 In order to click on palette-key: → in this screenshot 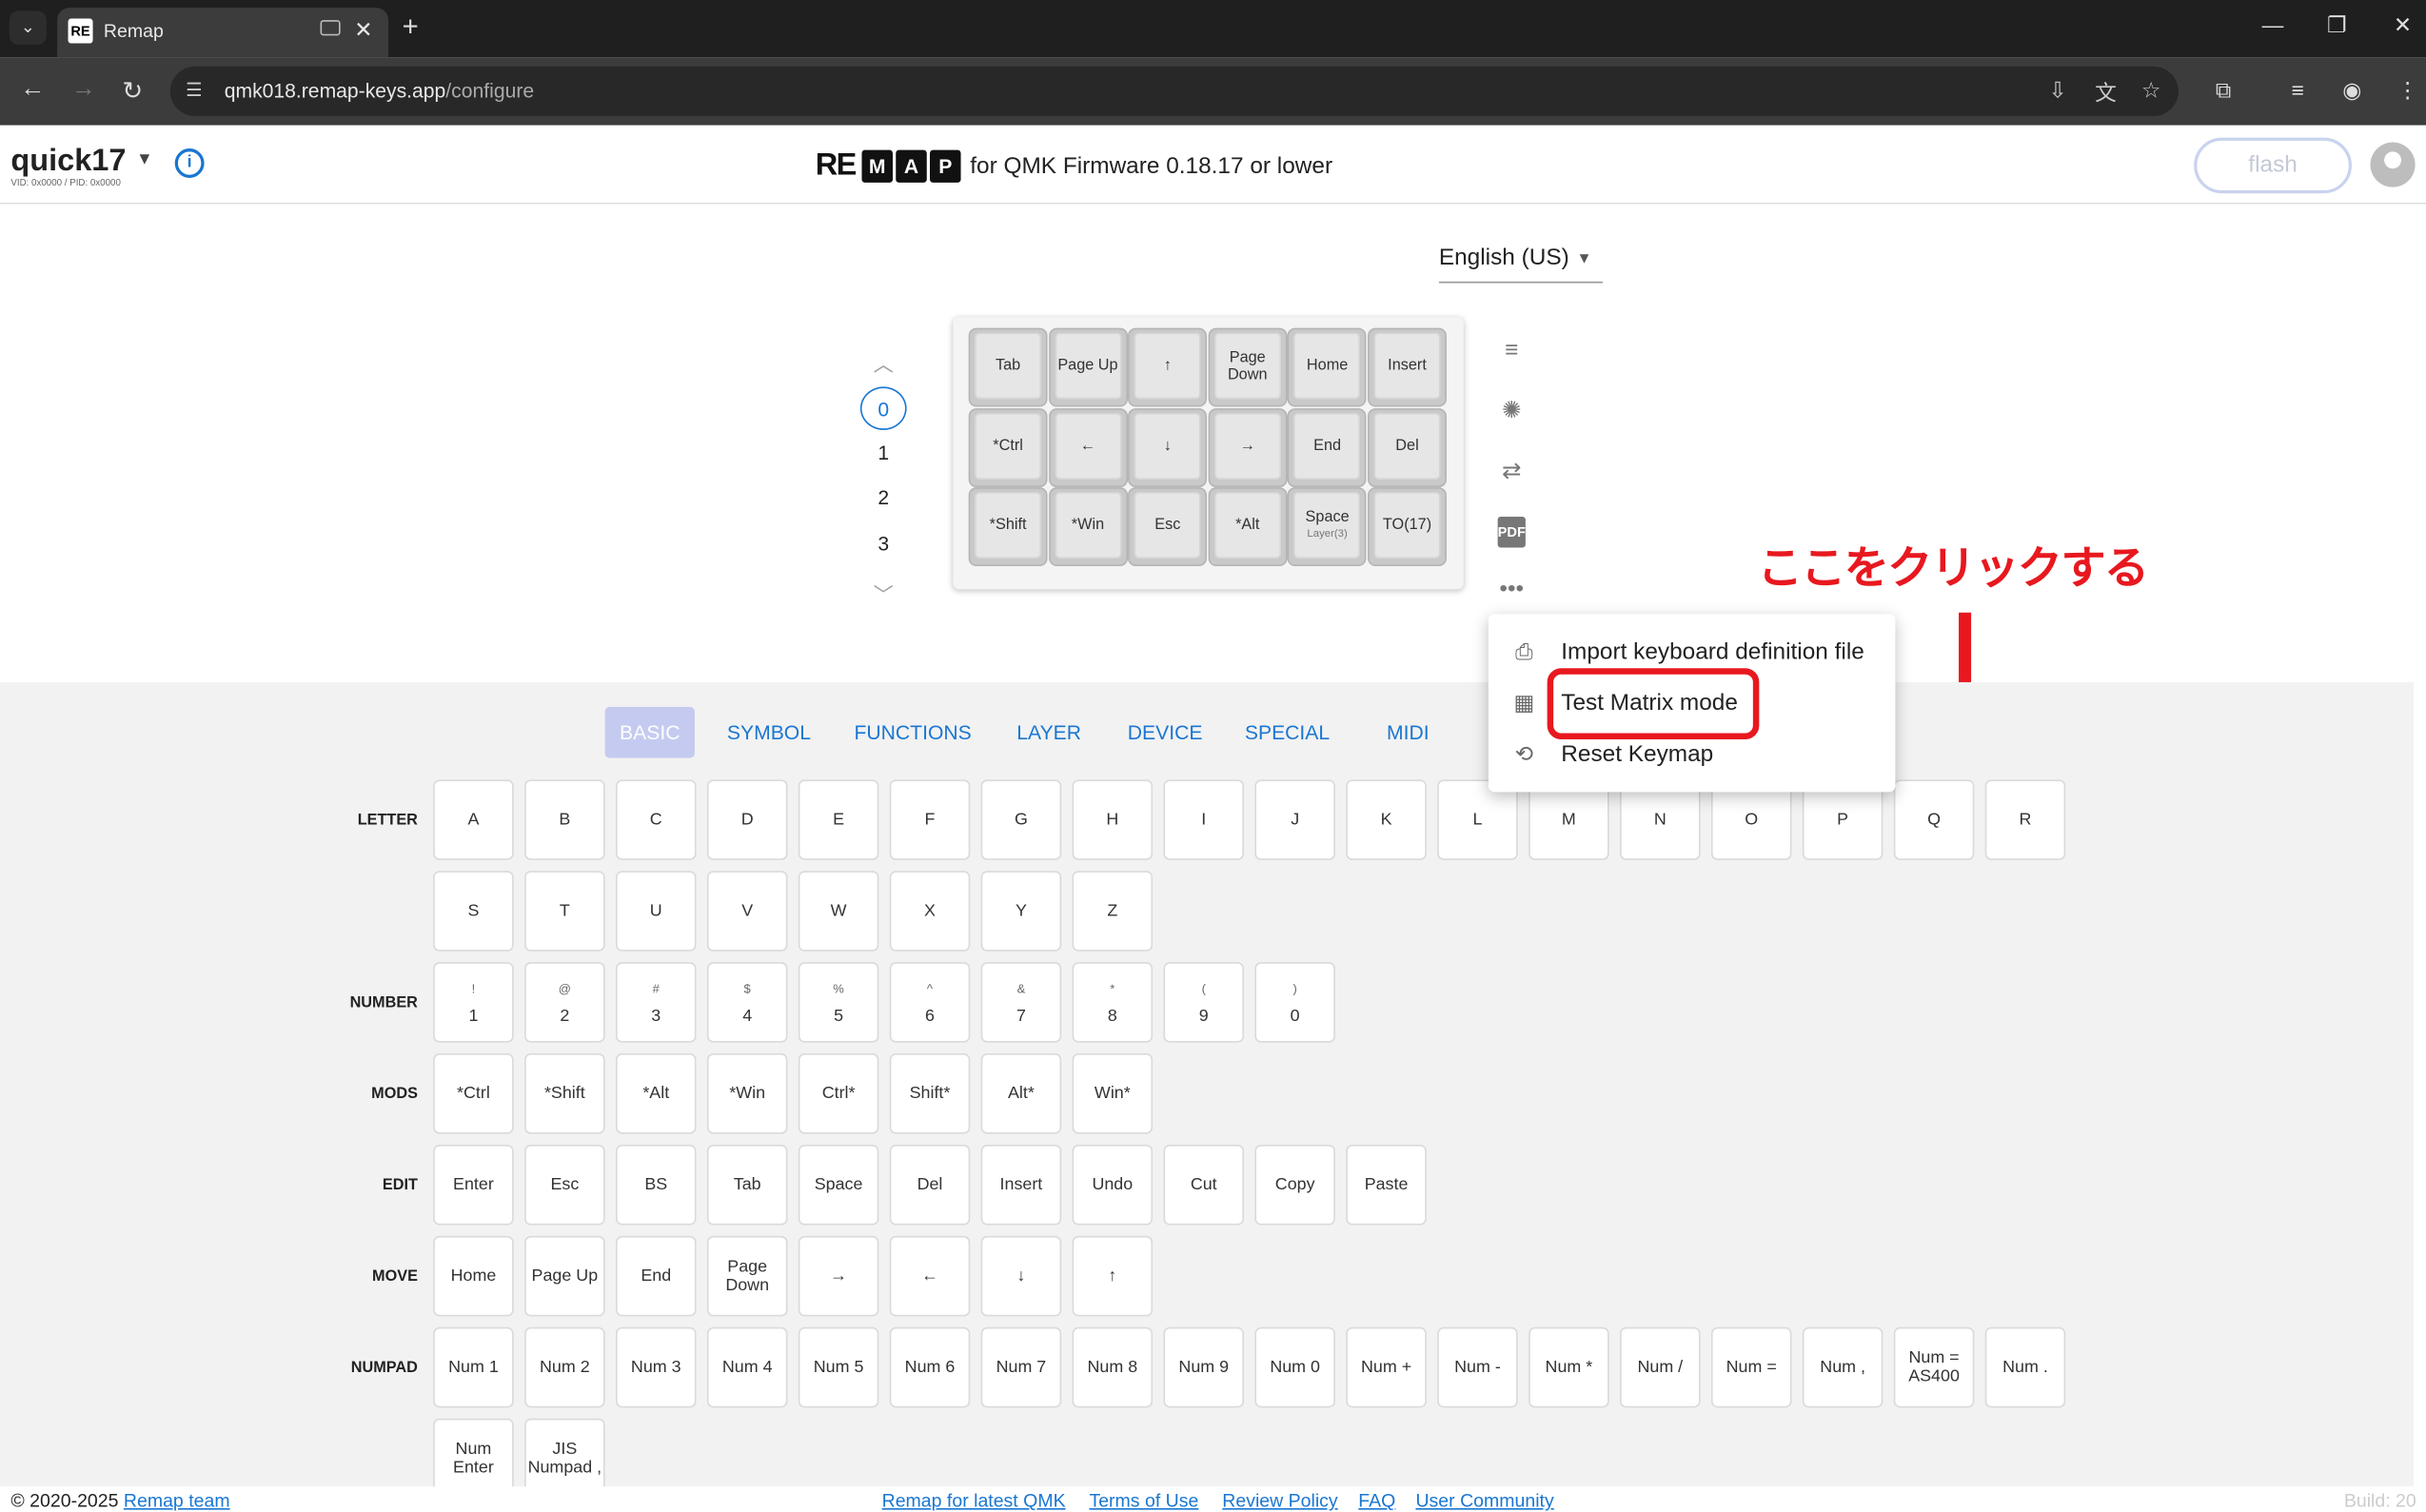, I will do `click(839, 1276)`.